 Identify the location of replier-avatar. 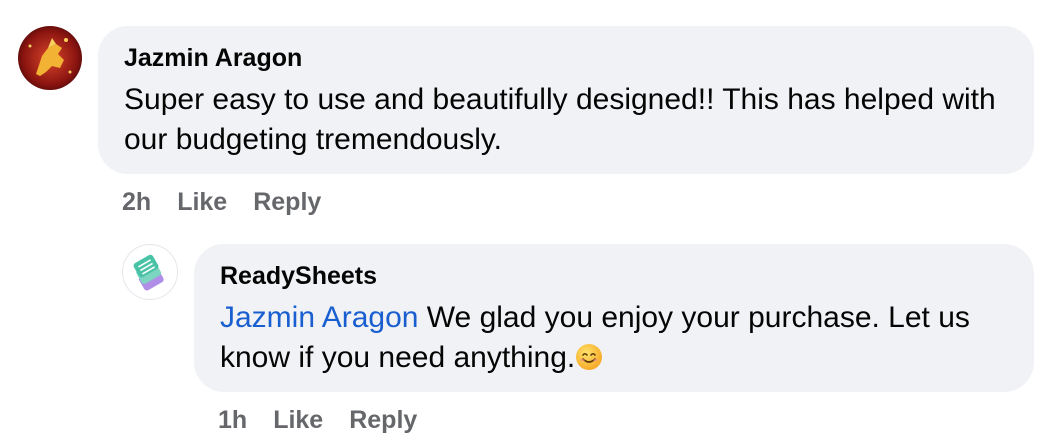
(150, 272).